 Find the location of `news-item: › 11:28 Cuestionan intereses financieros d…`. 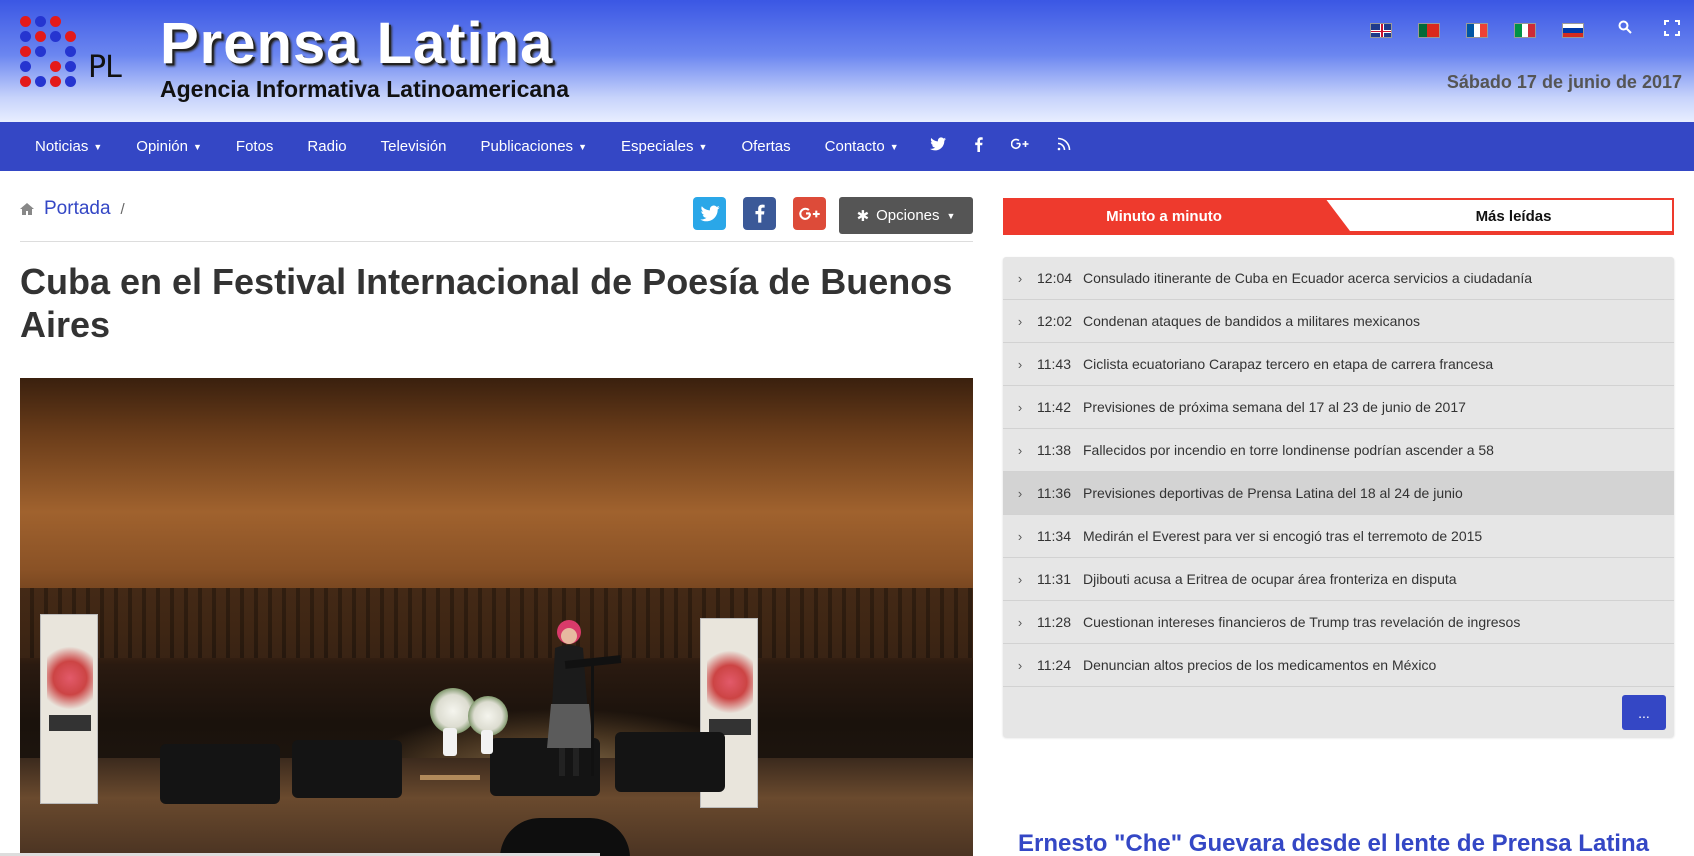

news-item: › 11:28 Cuestionan intereses financieros d… is located at coordinates (1338, 622).